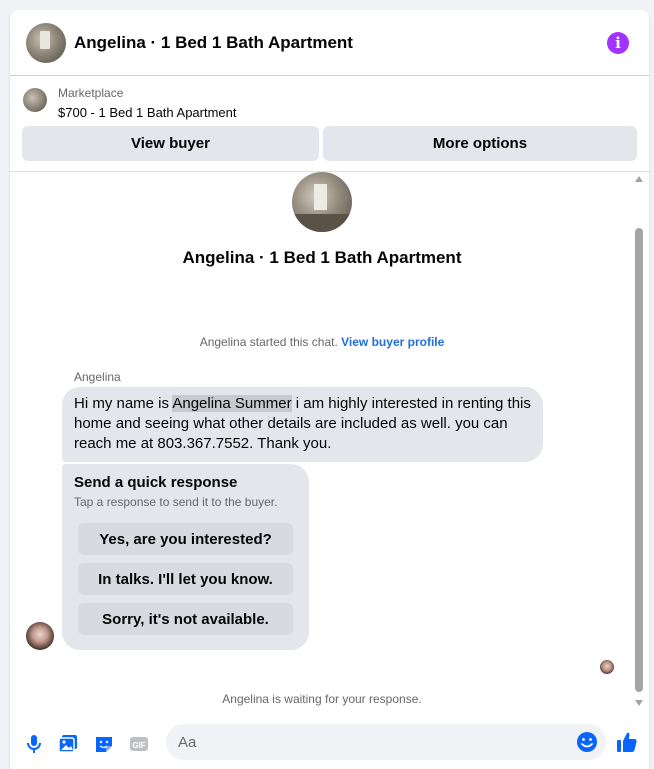 This screenshot has width=654, height=769. What do you see at coordinates (185, 539) in the screenshot?
I see `quick-response-yes: Yes, are you interested?` at bounding box center [185, 539].